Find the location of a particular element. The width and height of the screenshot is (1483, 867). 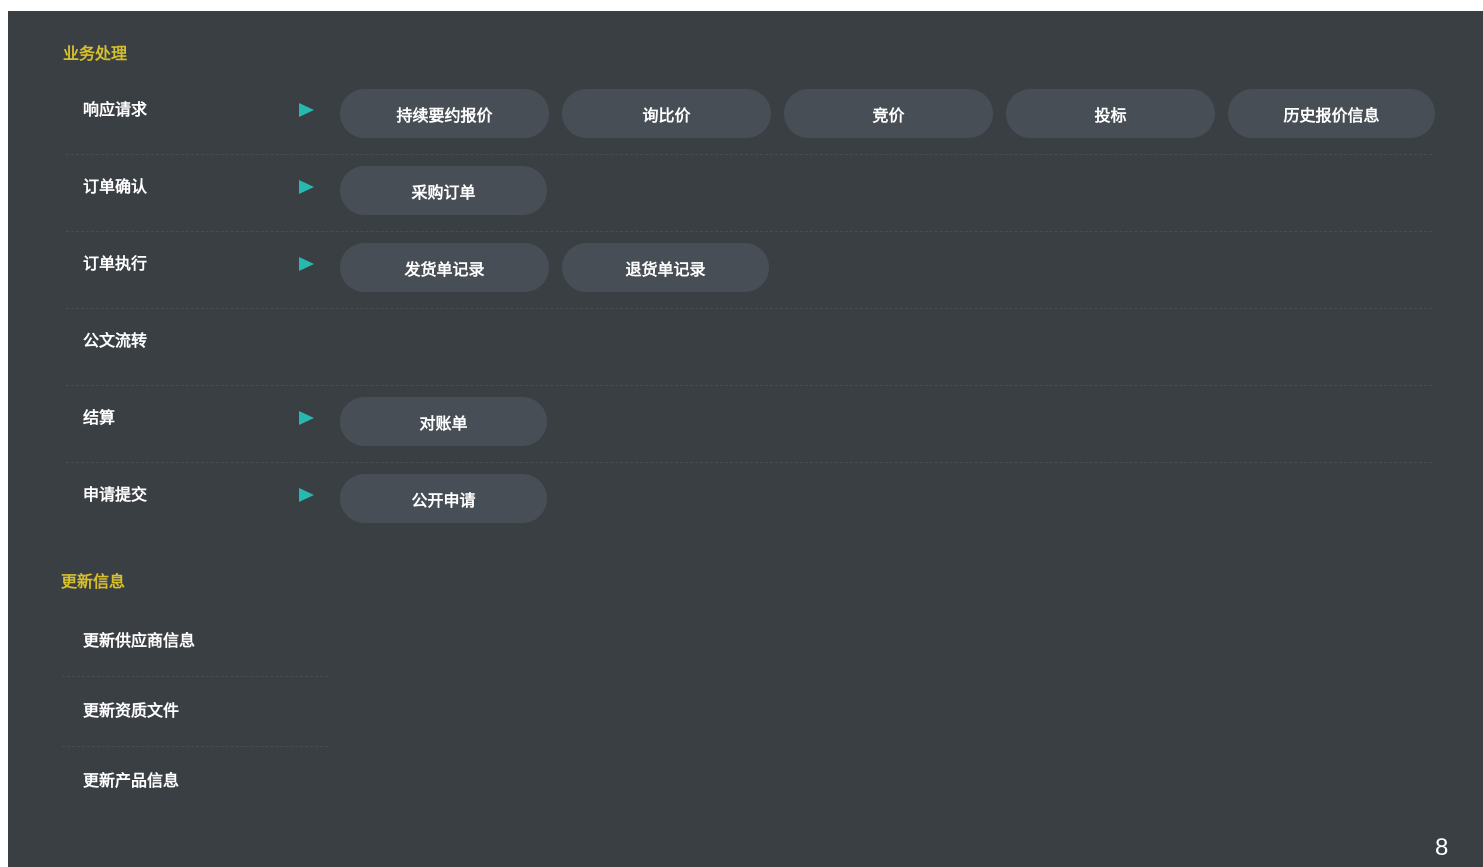

row-buttons: 采购订单 is located at coordinates (443, 190).